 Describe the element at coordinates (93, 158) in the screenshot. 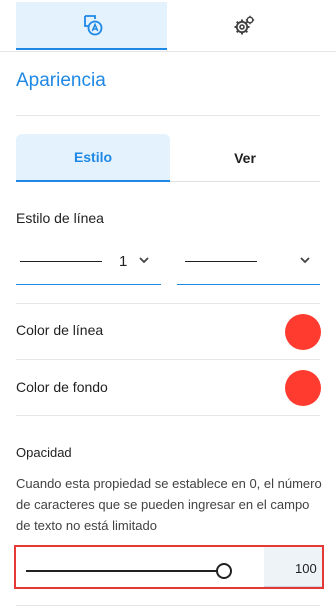

I see `style-tab: Estilo` at that location.